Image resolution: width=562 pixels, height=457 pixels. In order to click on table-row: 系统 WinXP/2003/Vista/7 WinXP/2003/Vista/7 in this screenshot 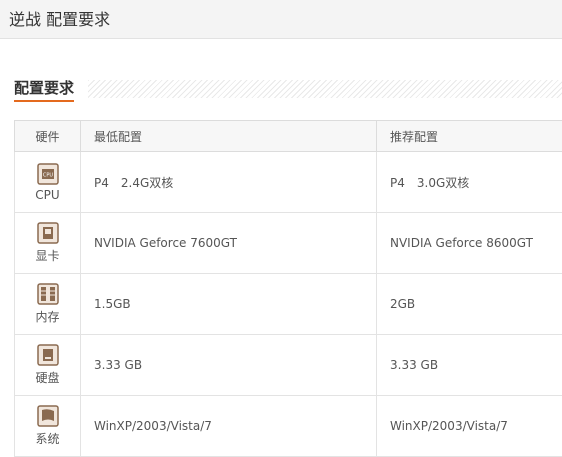, I will do `click(288, 426)`.